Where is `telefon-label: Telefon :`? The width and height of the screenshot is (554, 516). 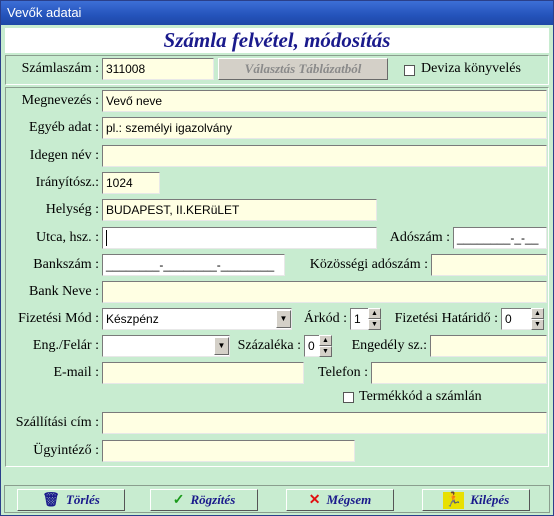 telefon-label: Telefon : is located at coordinates (343, 372).